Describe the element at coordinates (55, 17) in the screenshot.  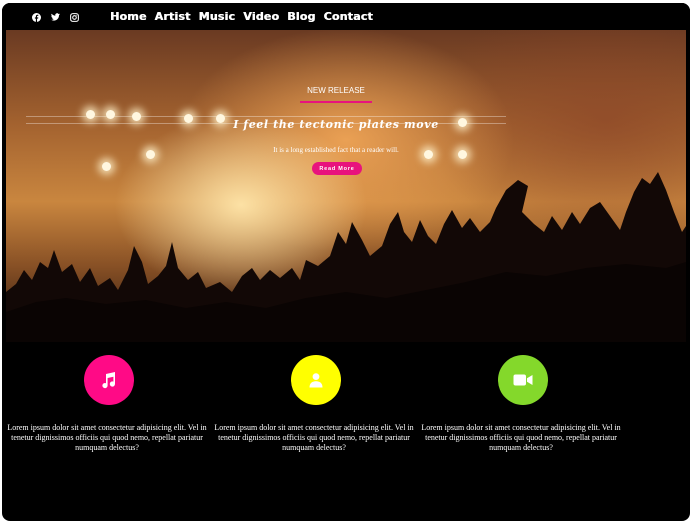
I see `twitter-icon` at that location.